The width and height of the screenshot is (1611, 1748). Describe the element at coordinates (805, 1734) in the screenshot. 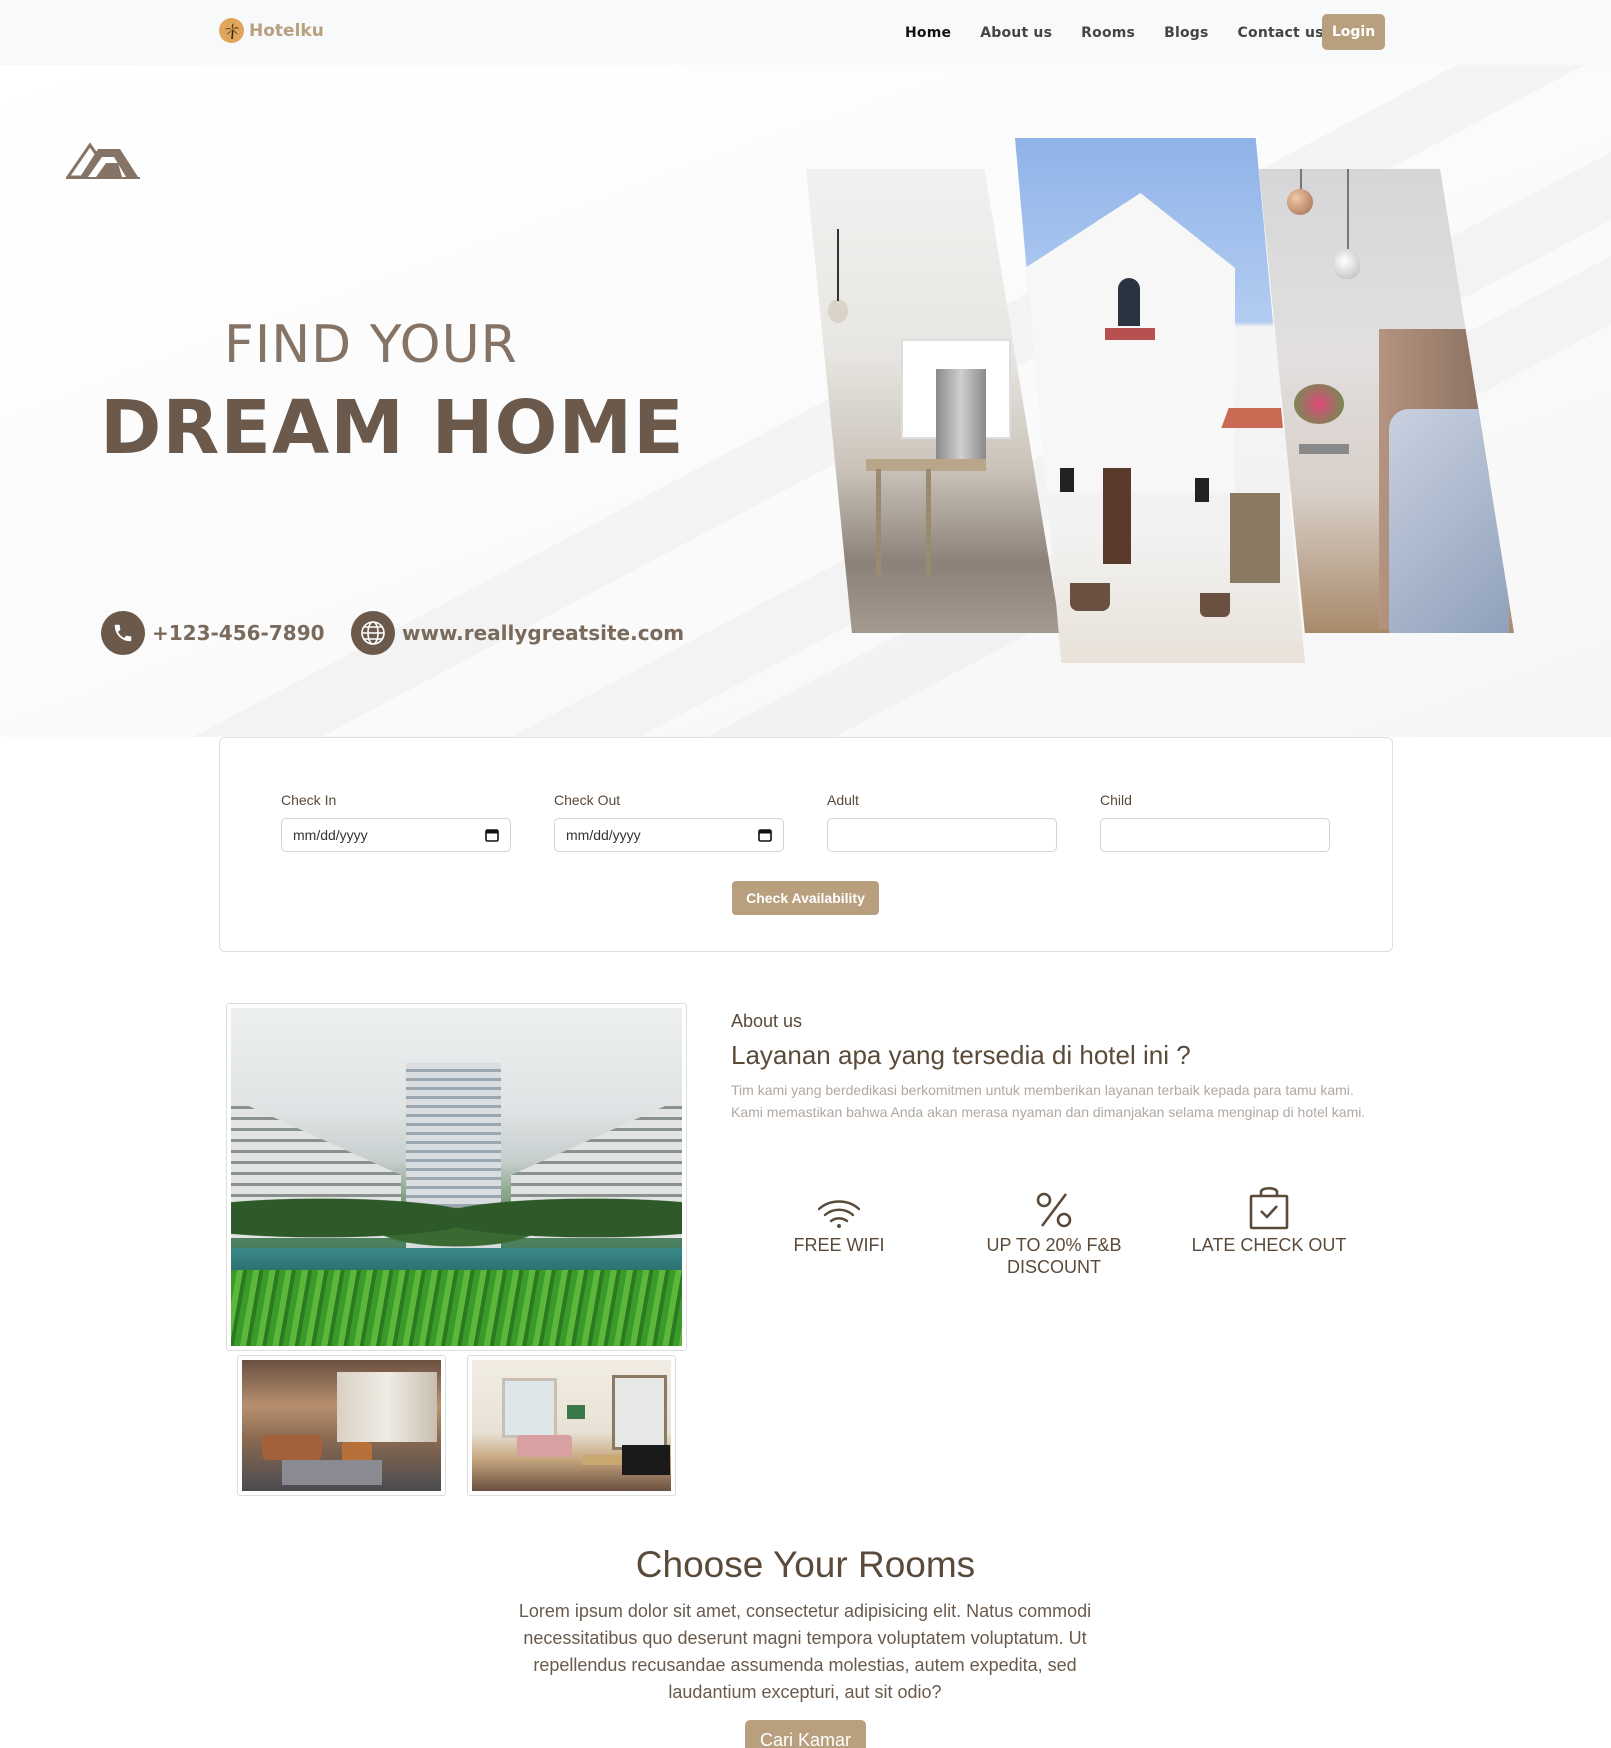

I see `find-room-button: Cari Kamar` at that location.